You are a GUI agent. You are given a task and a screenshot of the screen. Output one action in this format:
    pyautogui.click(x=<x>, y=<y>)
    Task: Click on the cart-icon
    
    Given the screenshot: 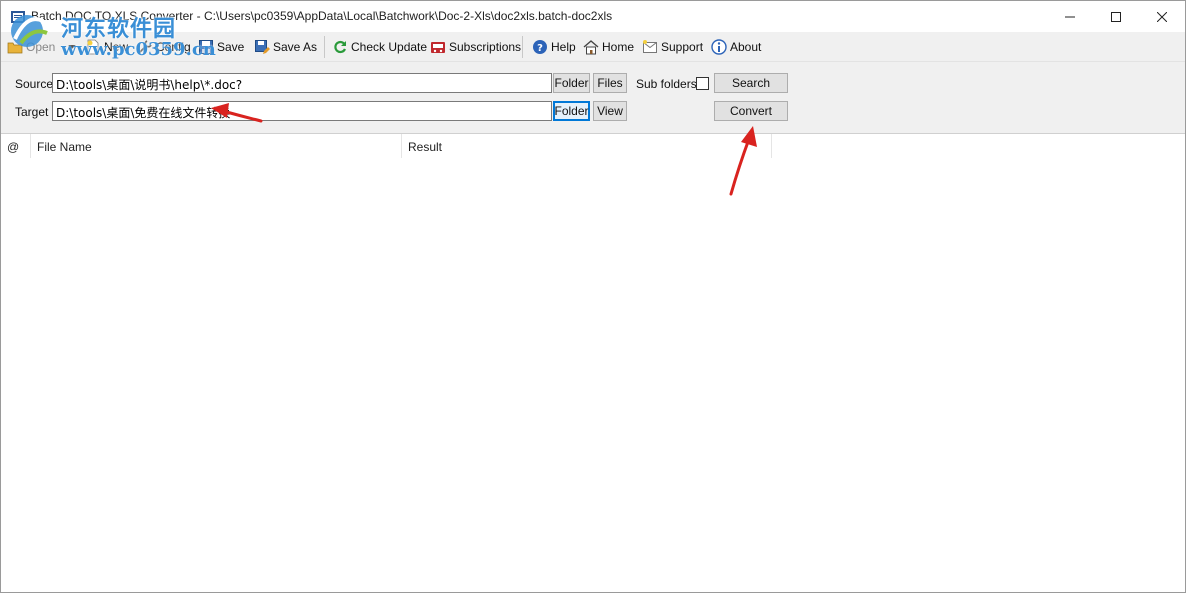 What is the action you would take?
    pyautogui.click(x=438, y=47)
    